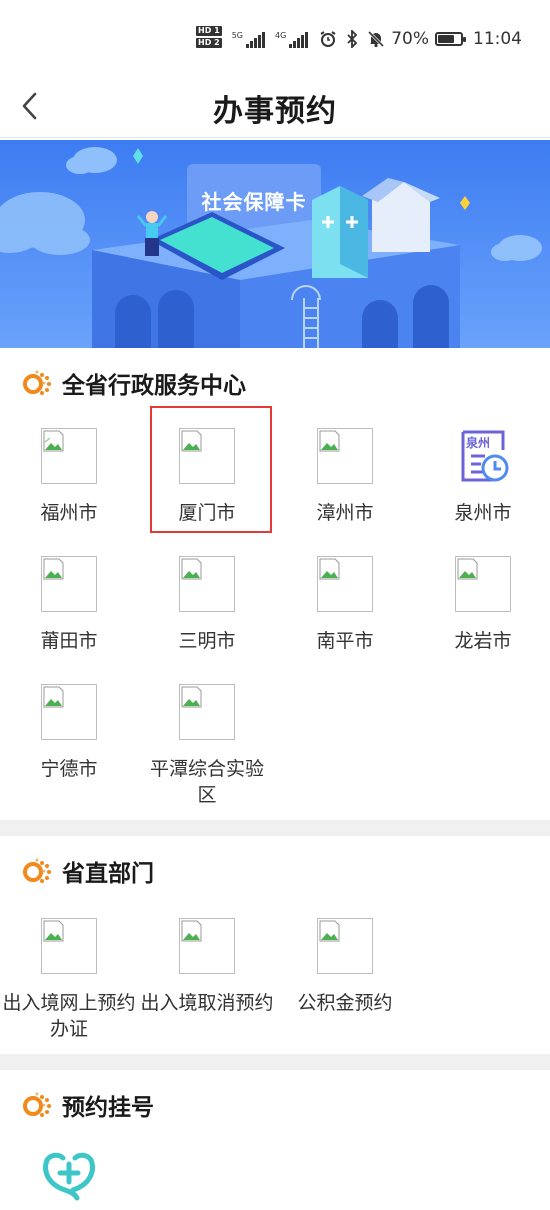 The image size is (550, 1210). I want to click on banner-text: 社会保障卡, so click(254, 202).